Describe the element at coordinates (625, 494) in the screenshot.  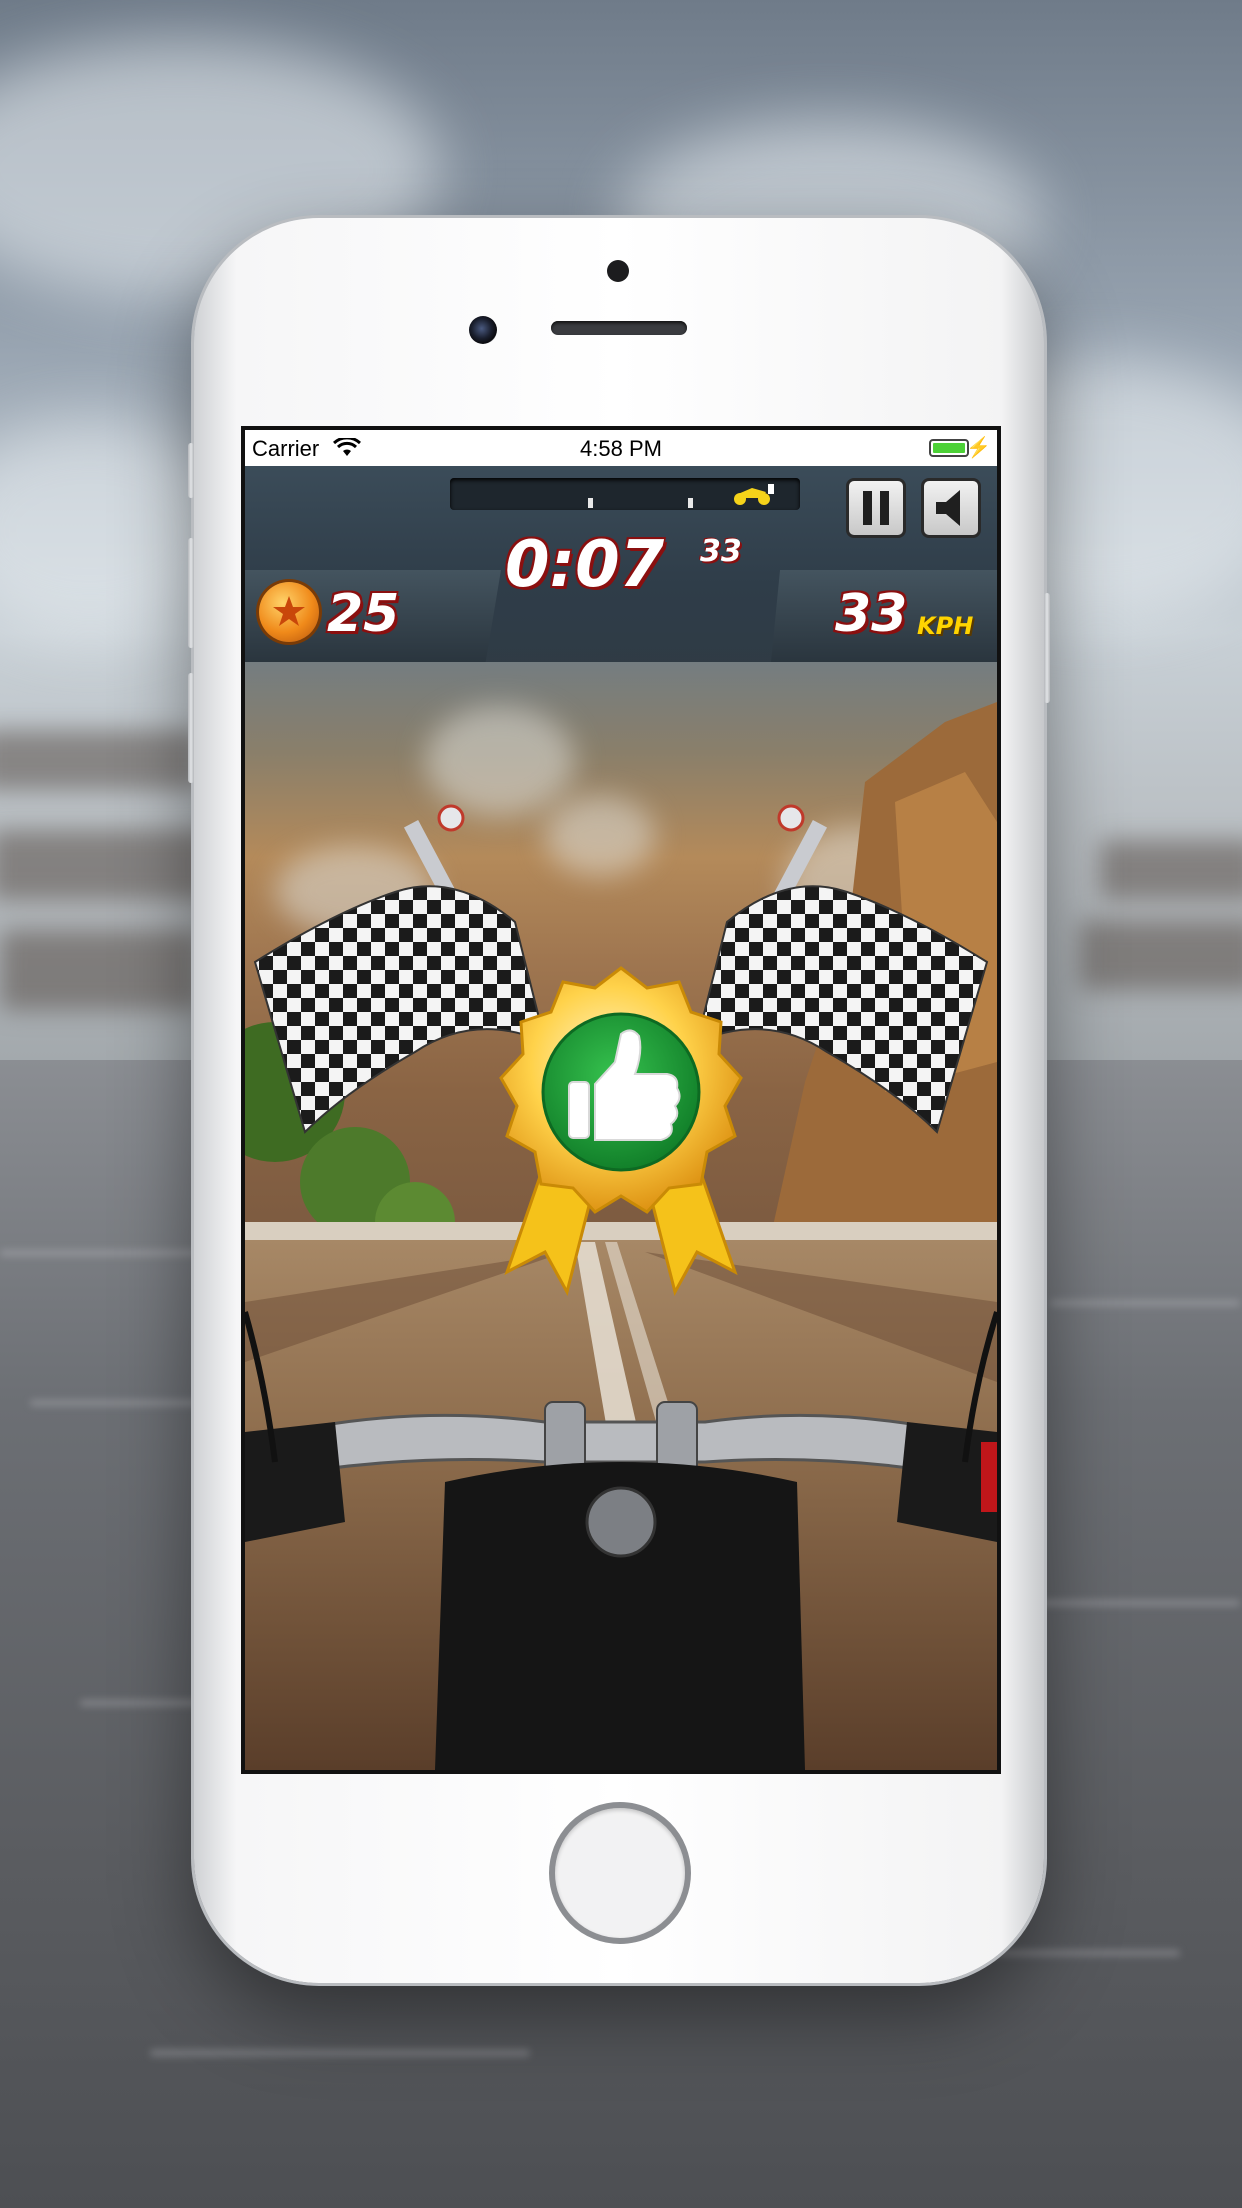
I see `race-progress-bar` at that location.